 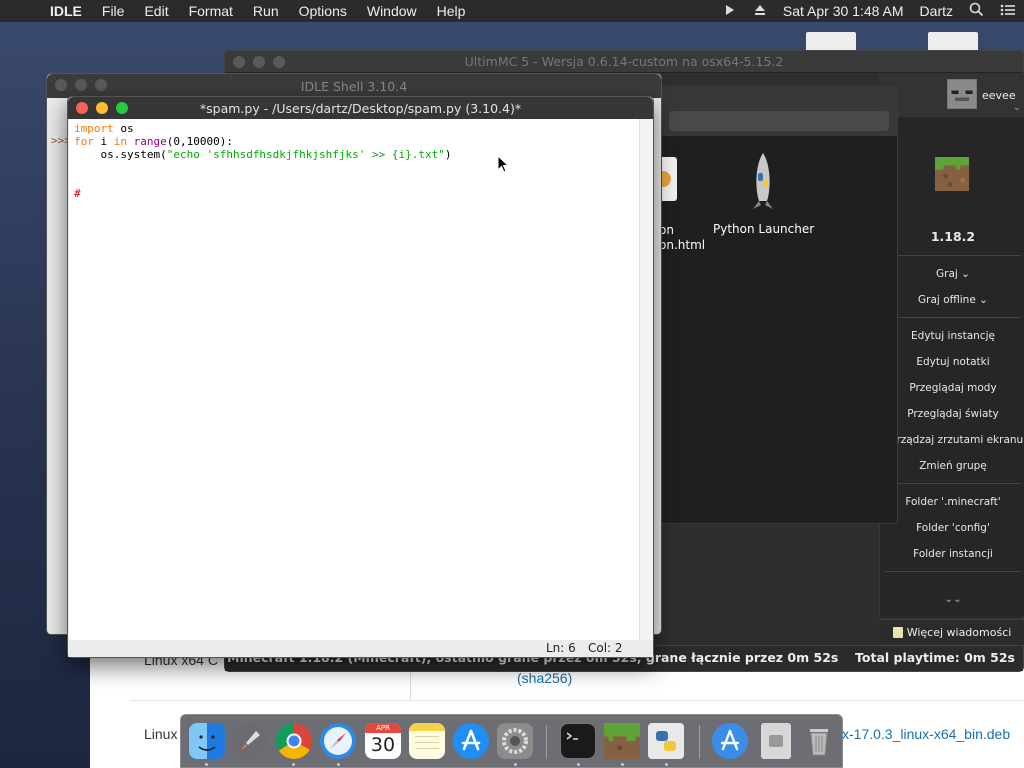 I want to click on account-name: eevee, so click(x=999, y=95).